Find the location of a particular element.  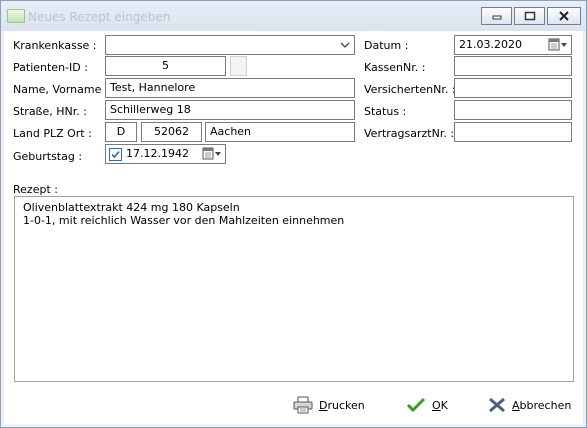

versichertennr-field is located at coordinates (513, 88).